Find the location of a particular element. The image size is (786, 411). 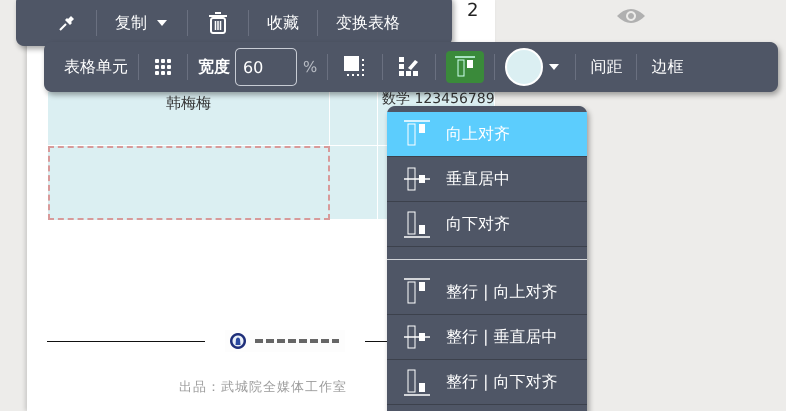

table-cell is located at coordinates (189, 183).